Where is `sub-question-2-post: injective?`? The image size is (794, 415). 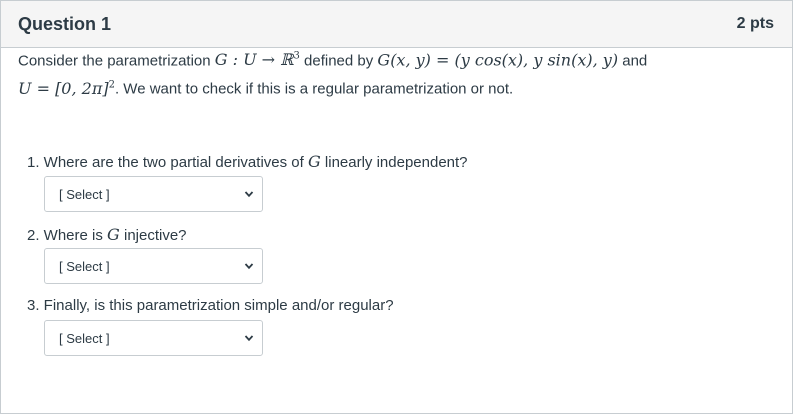 sub-question-2-post: injective? is located at coordinates (153, 235).